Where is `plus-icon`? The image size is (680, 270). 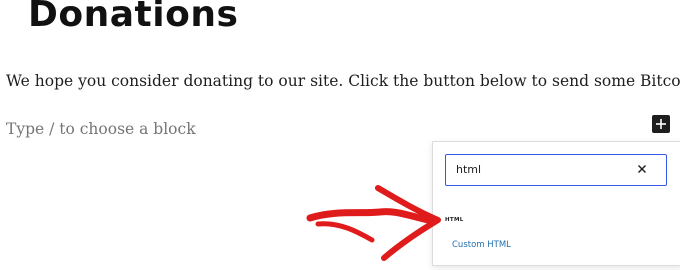 plus-icon is located at coordinates (661, 124).